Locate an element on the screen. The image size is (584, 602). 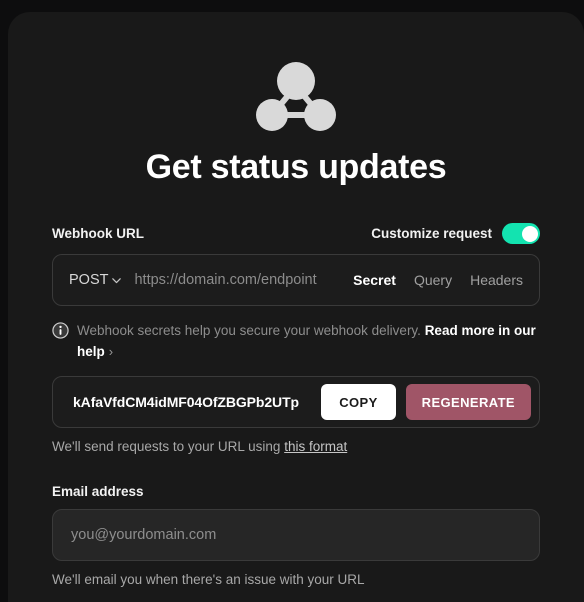
webhook-url-bar: POST Secret Query Headers is located at coordinates (296, 280).